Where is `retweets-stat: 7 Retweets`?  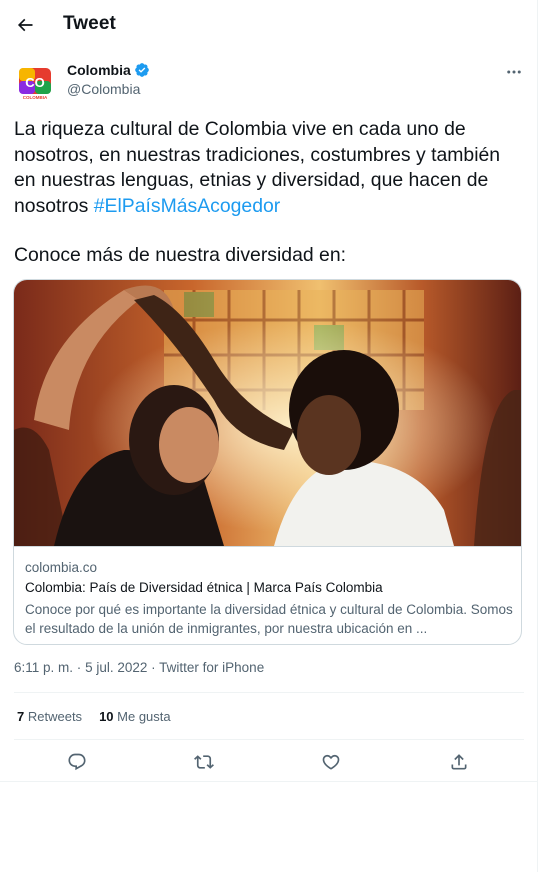
retweets-stat: 7 Retweets is located at coordinates (49, 716).